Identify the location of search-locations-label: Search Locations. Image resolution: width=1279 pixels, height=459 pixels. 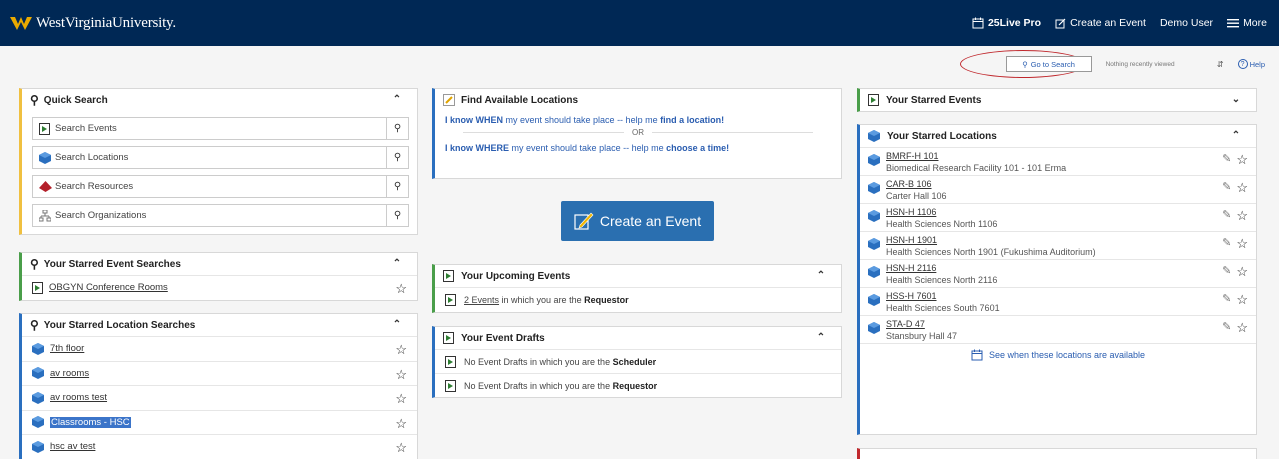
(92, 157).